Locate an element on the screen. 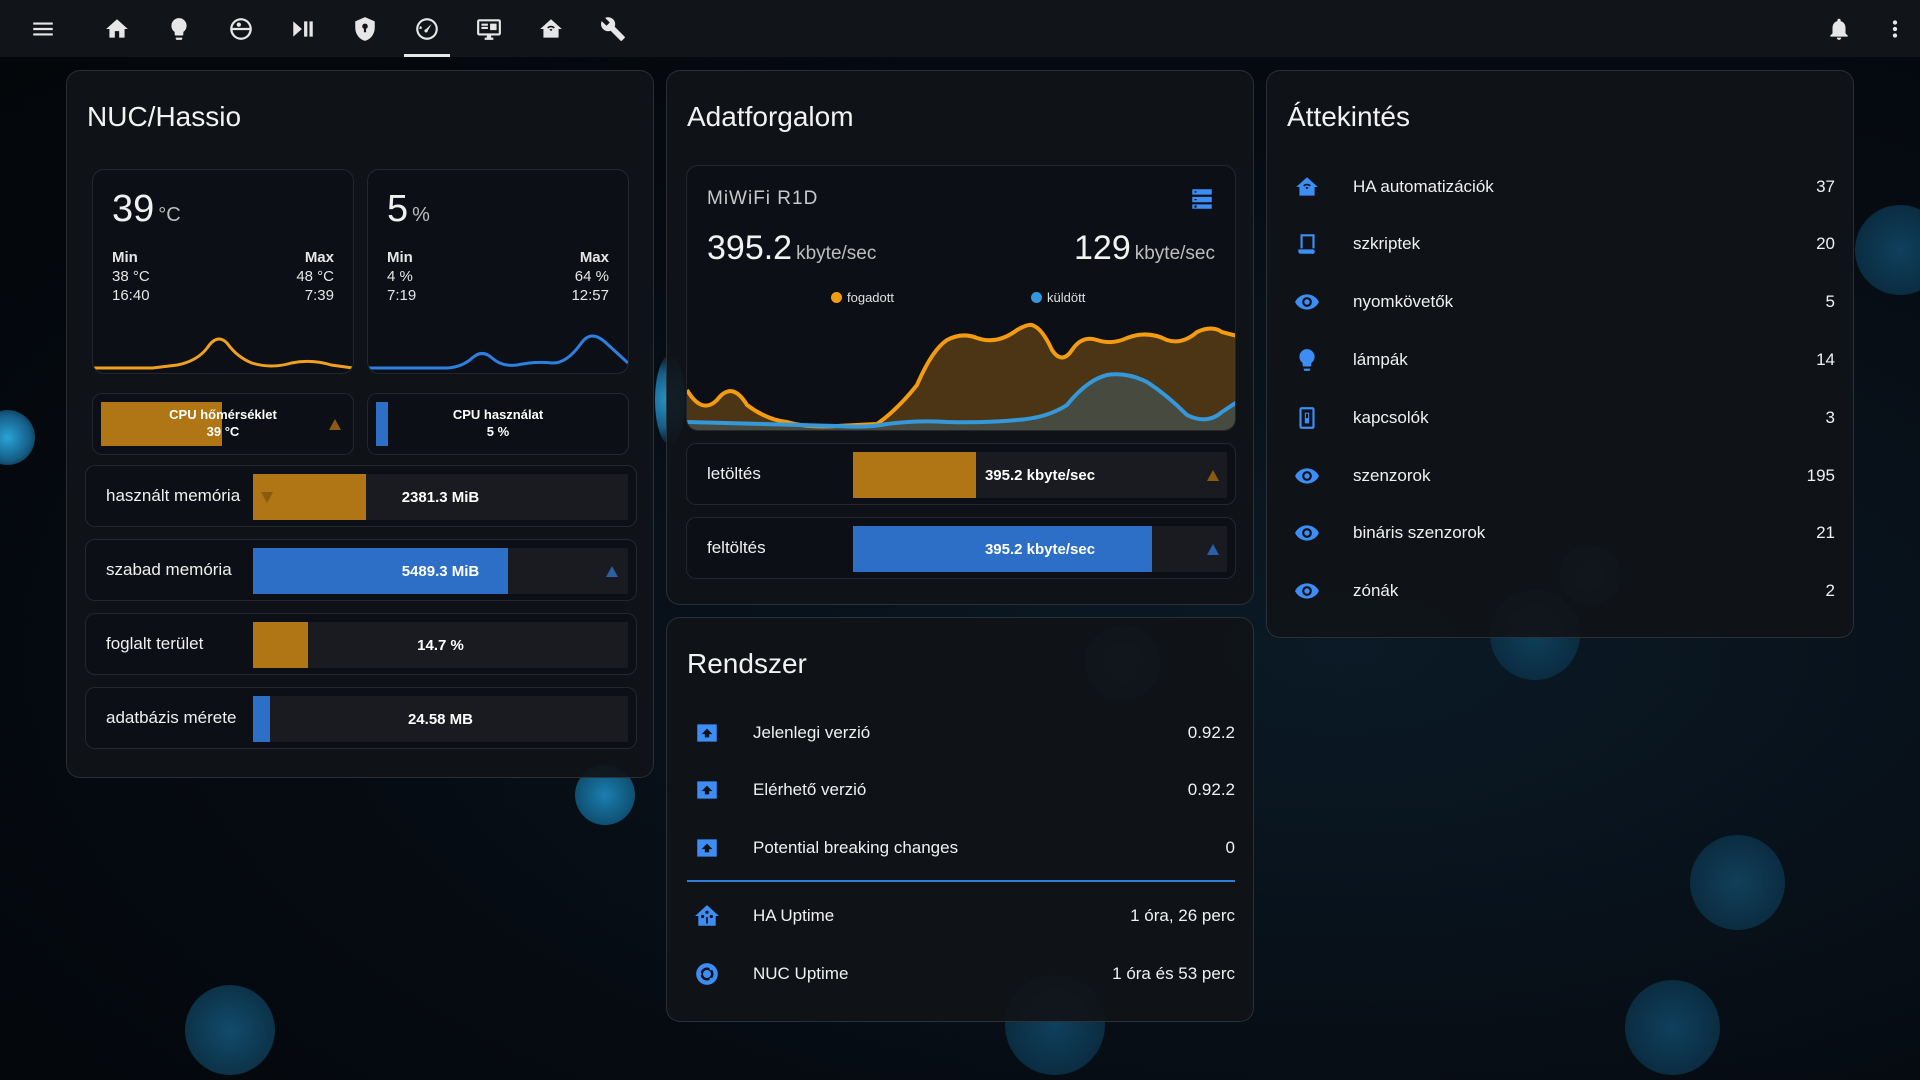 The width and height of the screenshot is (1920, 1080). available-version-row: Elérhető verzió 0.92.2 is located at coordinates (961, 790).